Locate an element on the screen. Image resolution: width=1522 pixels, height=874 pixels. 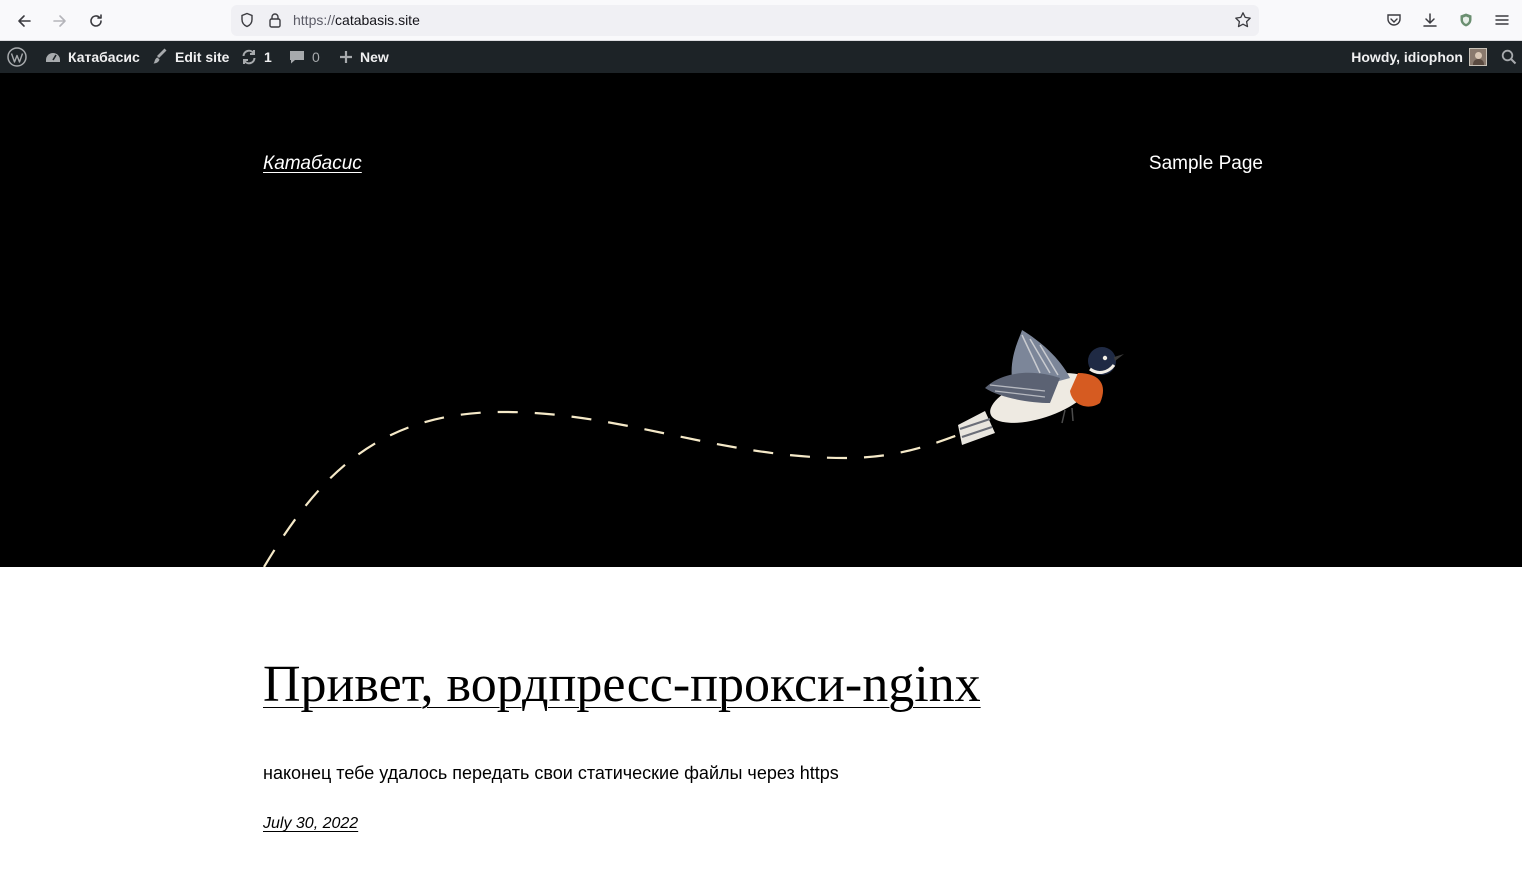
wordpress-logo-icon is located at coordinates (17, 57).